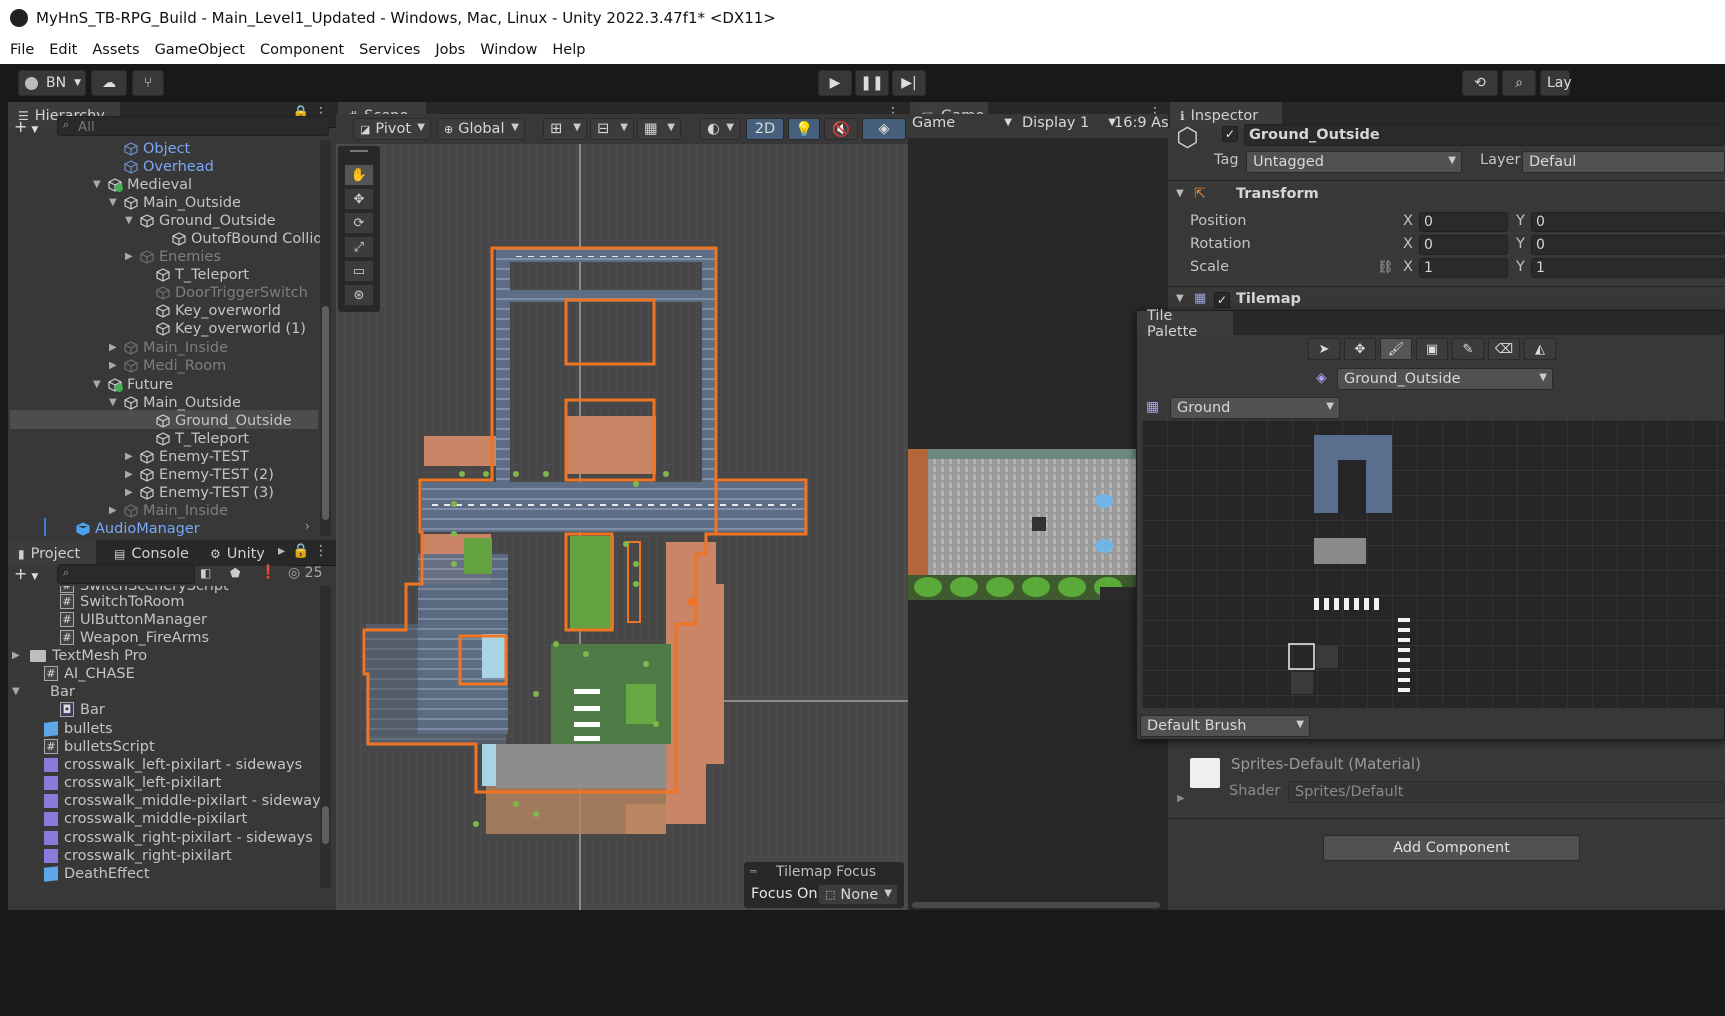 This screenshot has height=1016, width=1725. What do you see at coordinates (1504, 349) in the screenshot?
I see `eraser-tool: ⌫` at bounding box center [1504, 349].